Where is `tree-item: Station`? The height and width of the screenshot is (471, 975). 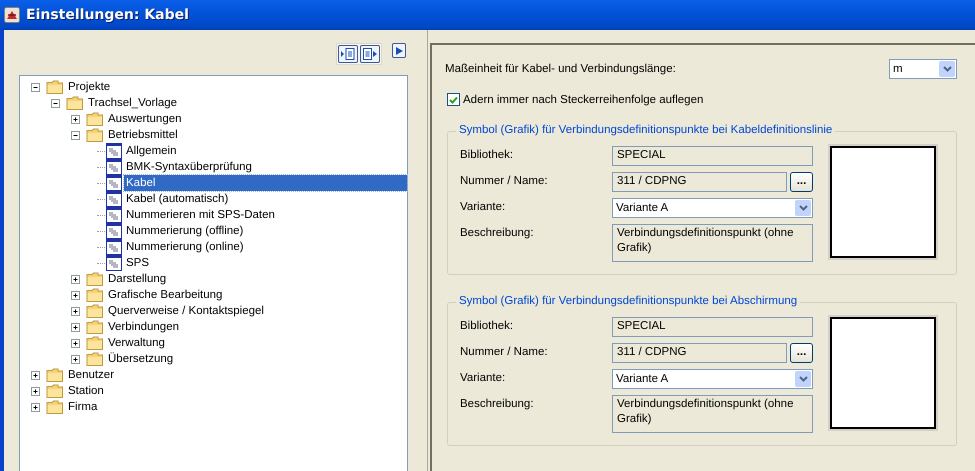
tree-item: Station is located at coordinates (86, 391).